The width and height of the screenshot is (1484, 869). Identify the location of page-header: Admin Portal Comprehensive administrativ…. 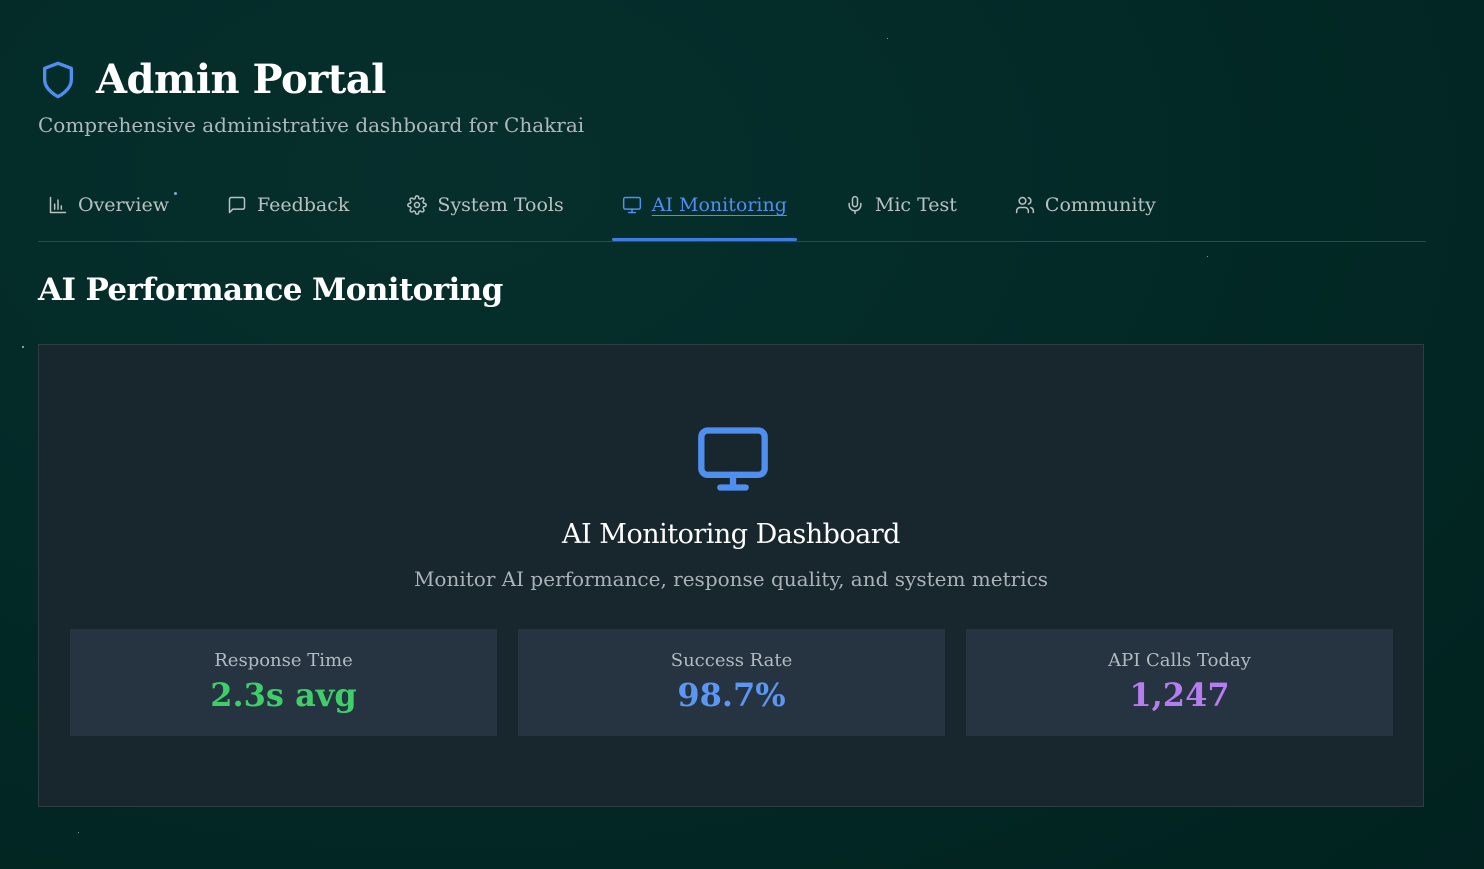
(311, 97).